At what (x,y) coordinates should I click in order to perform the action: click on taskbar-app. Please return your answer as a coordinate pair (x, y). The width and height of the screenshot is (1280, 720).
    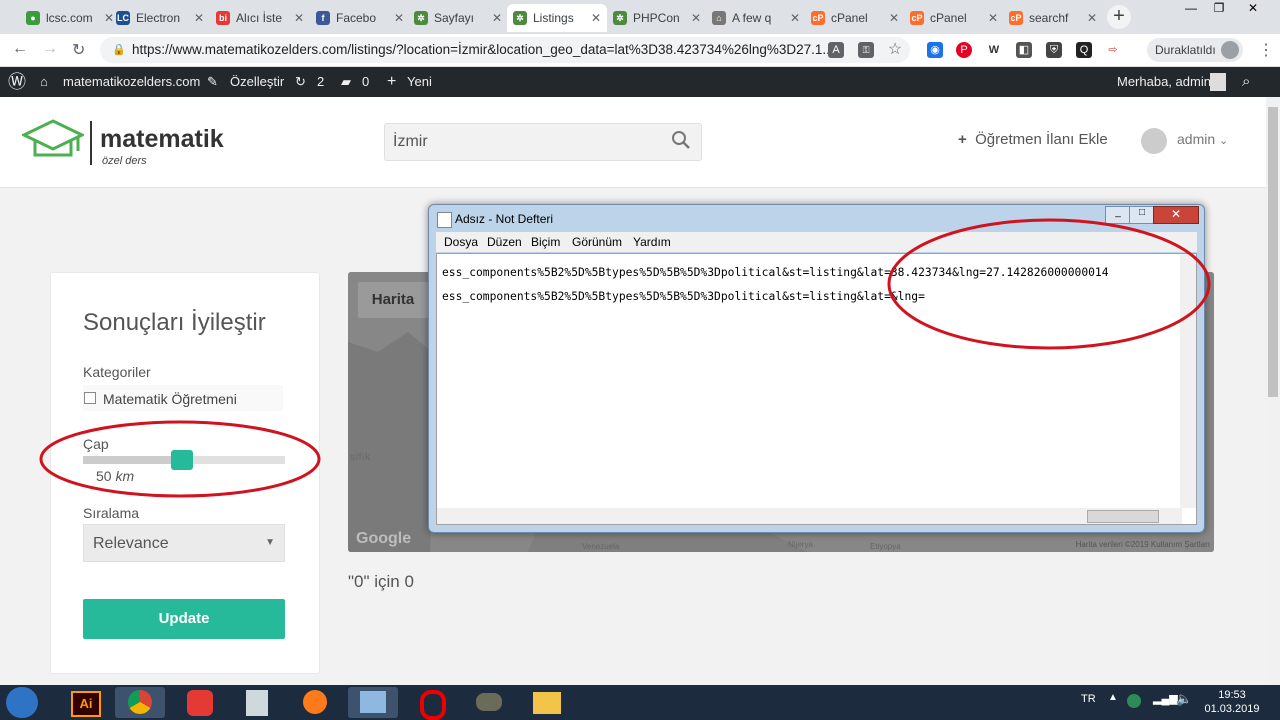
    Looking at the image, I should click on (200, 702).